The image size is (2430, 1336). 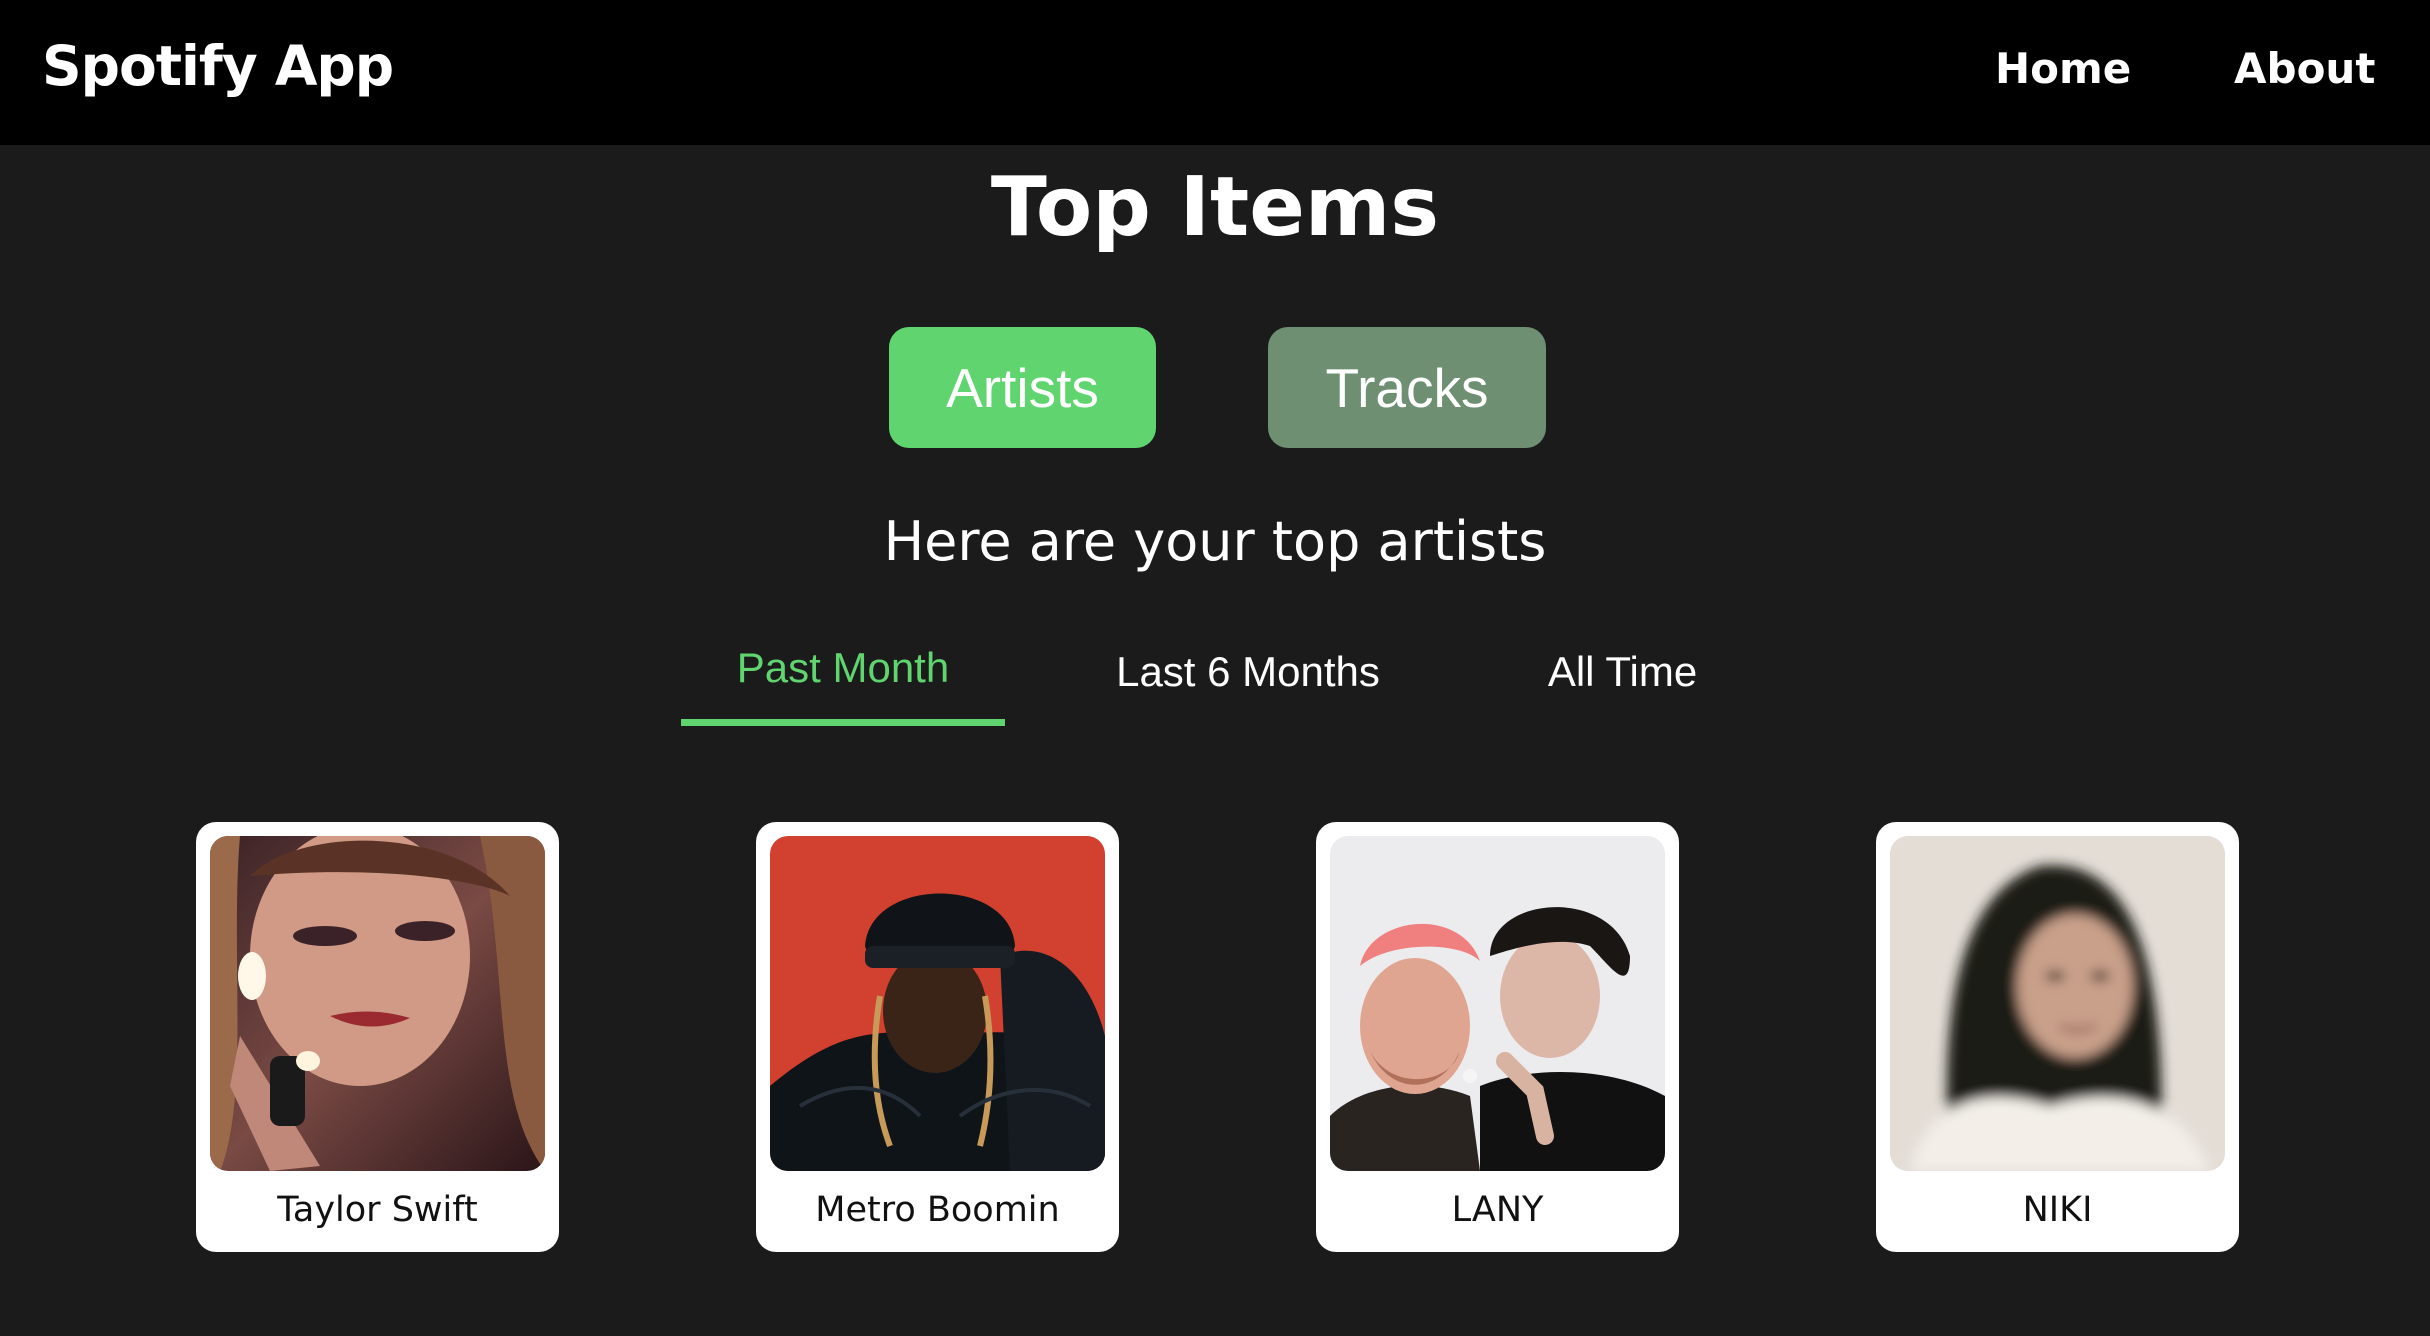 I want to click on navbar: Spotify App Home About, so click(x=1215, y=72).